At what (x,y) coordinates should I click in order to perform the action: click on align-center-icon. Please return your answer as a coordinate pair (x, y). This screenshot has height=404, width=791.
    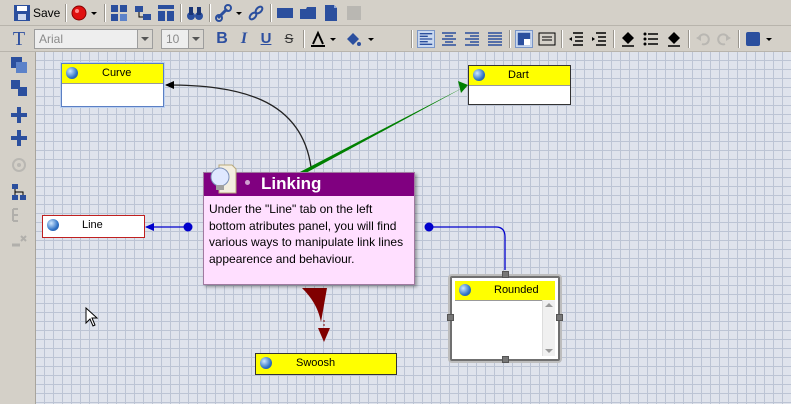
    Looking at the image, I should click on (449, 39).